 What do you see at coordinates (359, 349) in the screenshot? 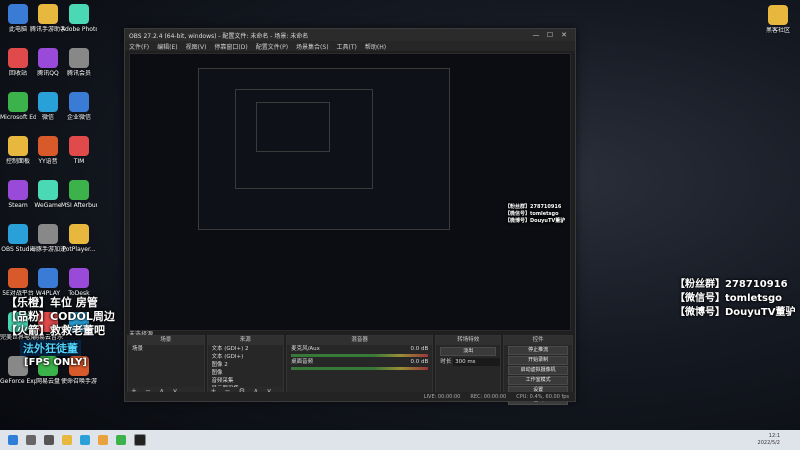
I see `mixer-channel: 麦克风/Aux 0.0 dB` at bounding box center [359, 349].